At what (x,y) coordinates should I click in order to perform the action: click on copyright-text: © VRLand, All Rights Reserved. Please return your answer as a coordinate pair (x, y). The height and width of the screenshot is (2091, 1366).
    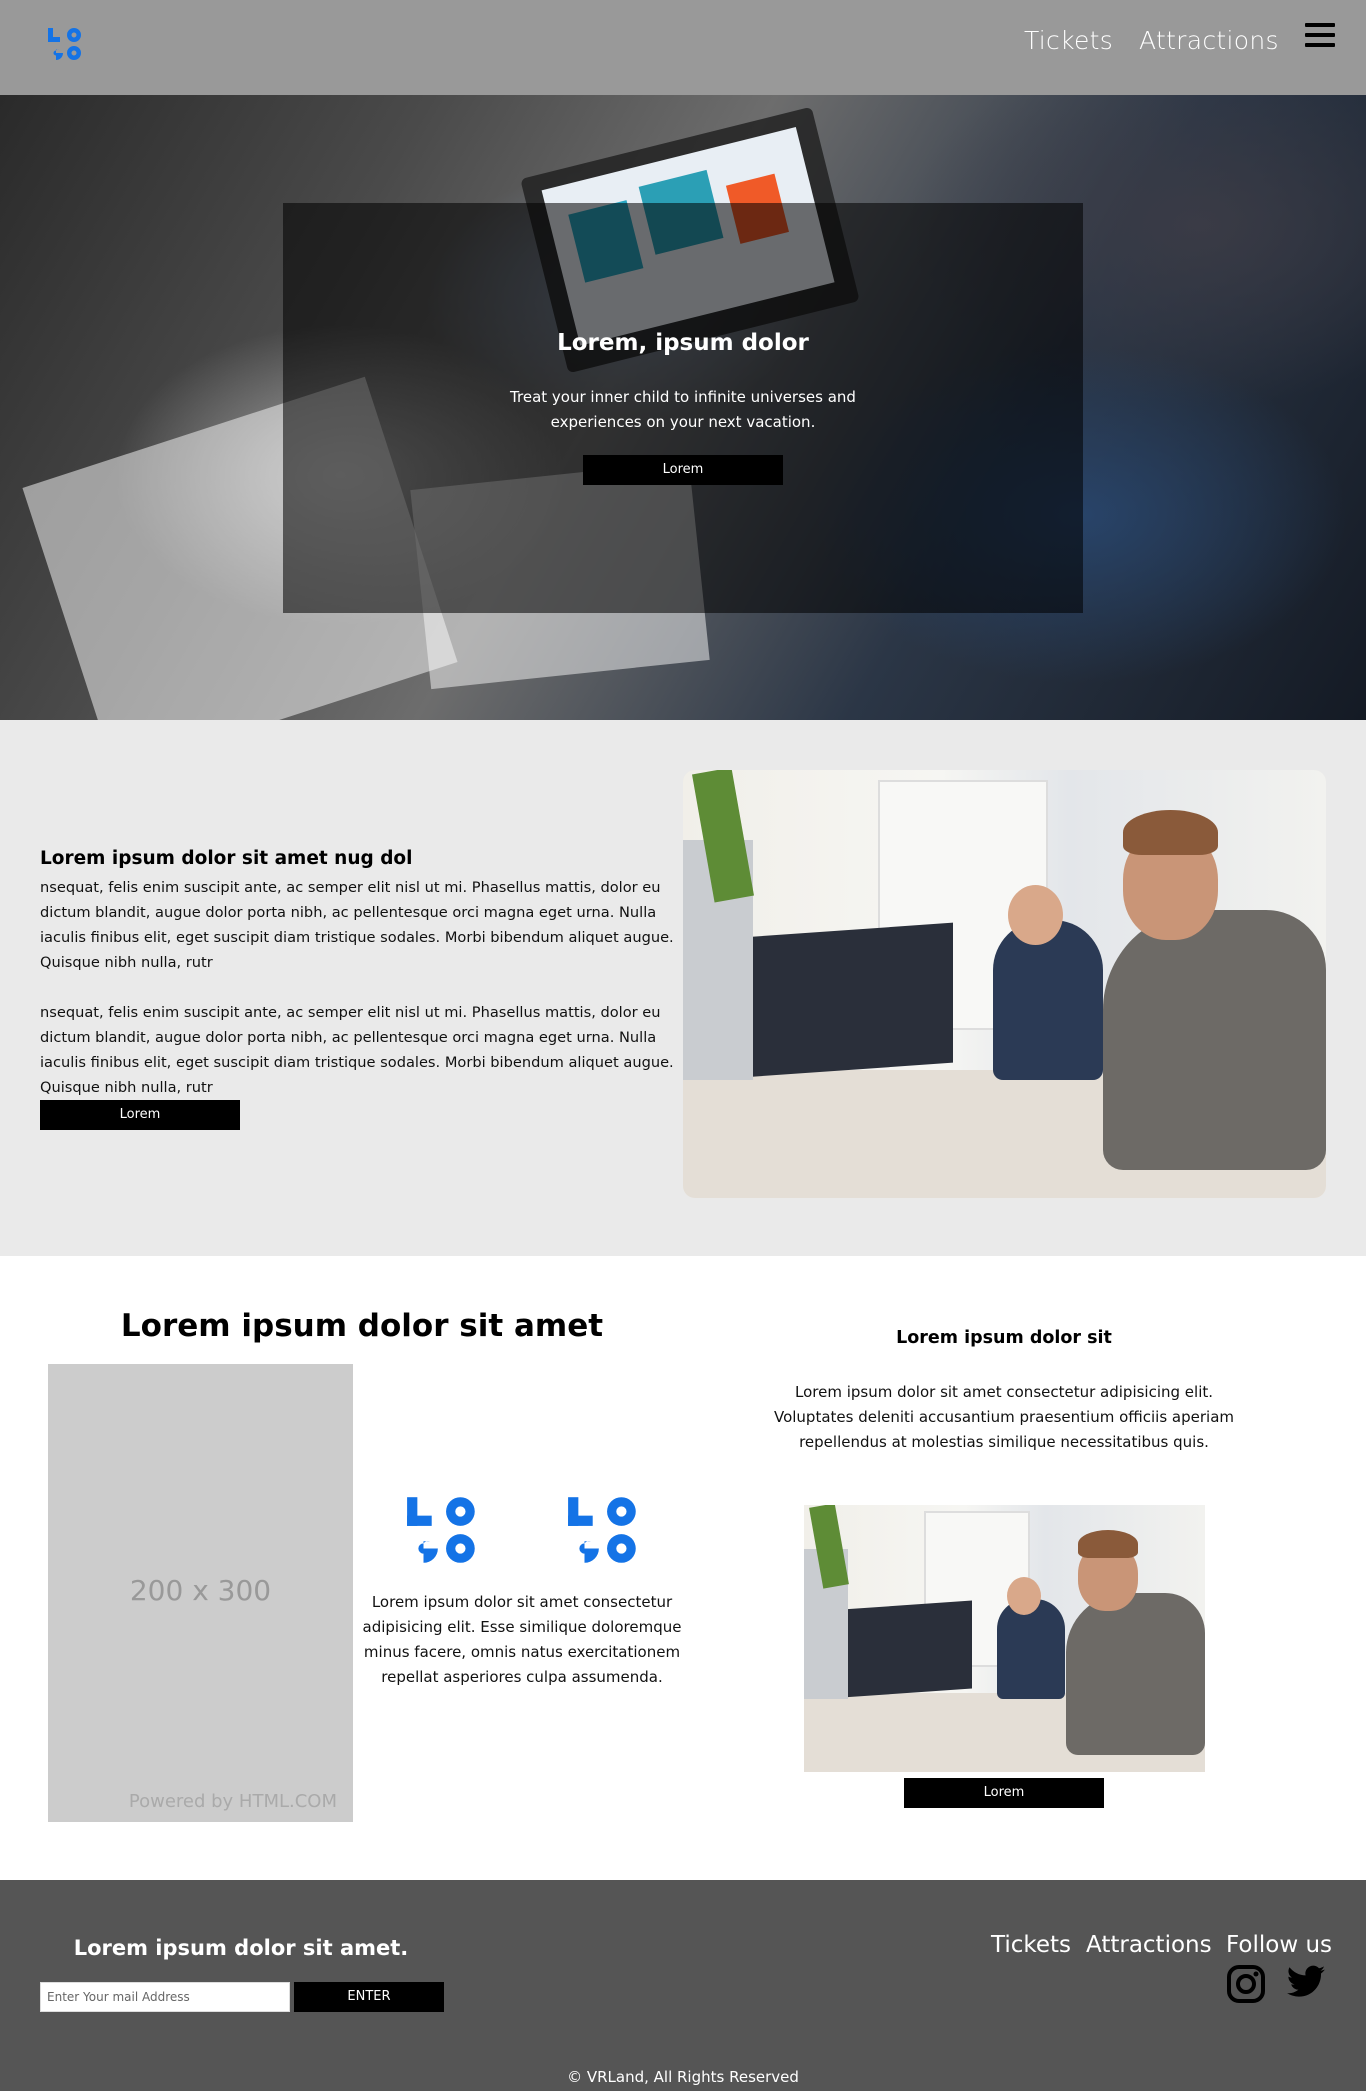
    Looking at the image, I should click on (683, 2077).